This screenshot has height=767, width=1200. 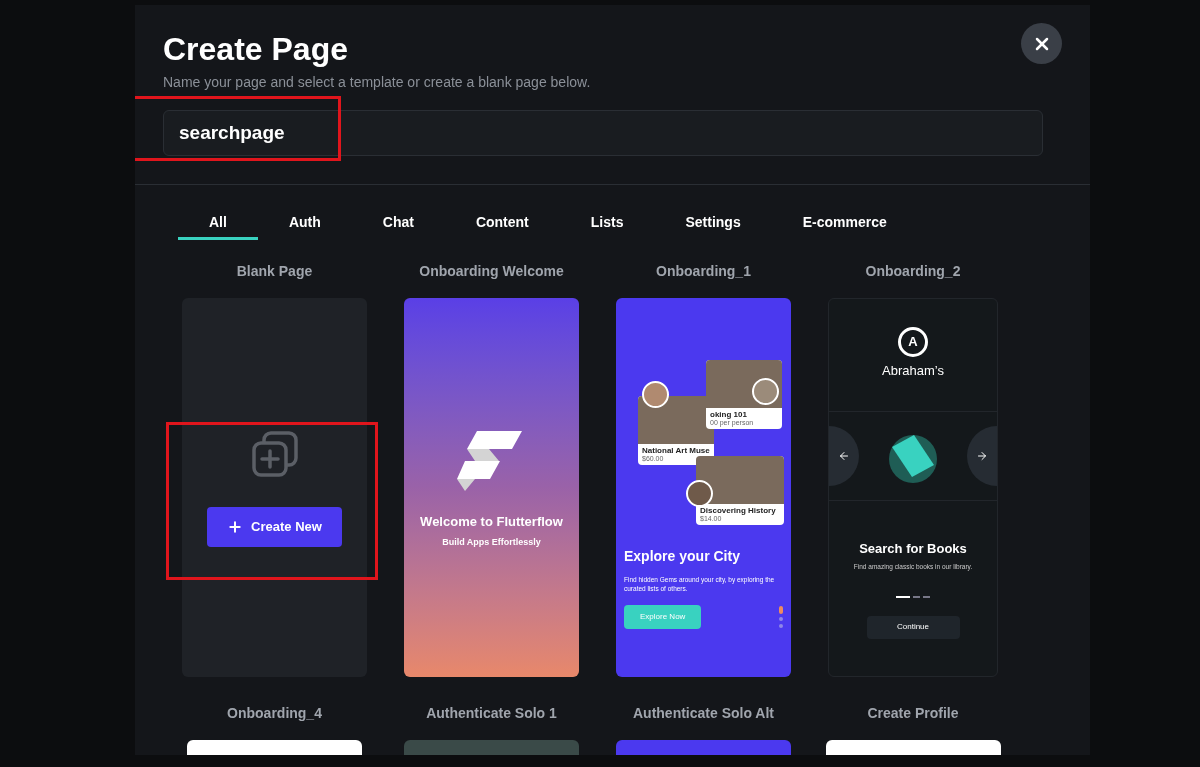 I want to click on template-label: Onboarding Welcome, so click(x=491, y=271).